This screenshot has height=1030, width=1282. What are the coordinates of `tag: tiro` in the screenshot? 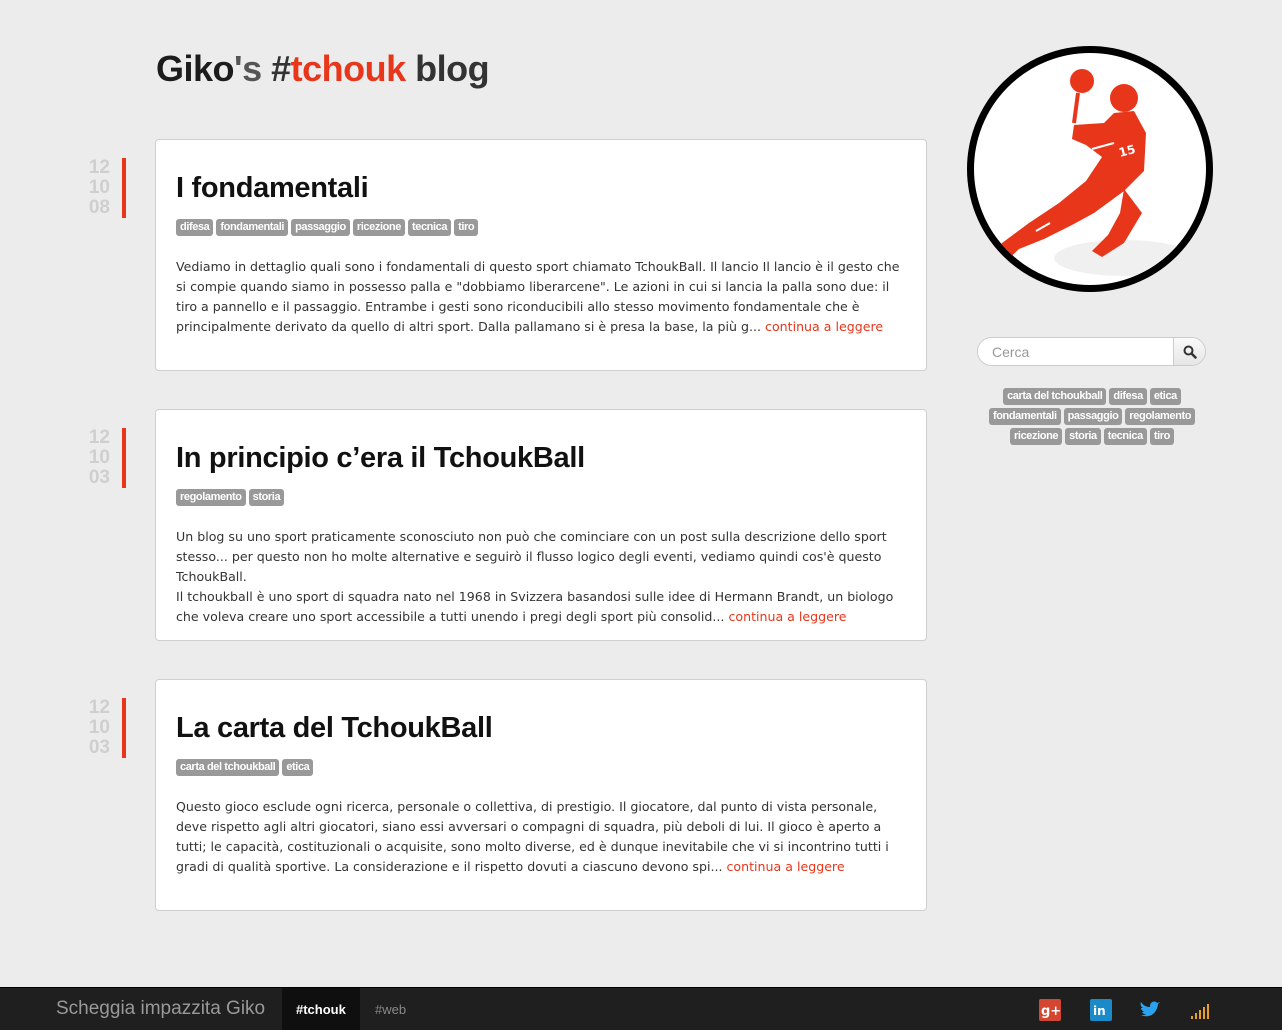 It's located at (466, 227).